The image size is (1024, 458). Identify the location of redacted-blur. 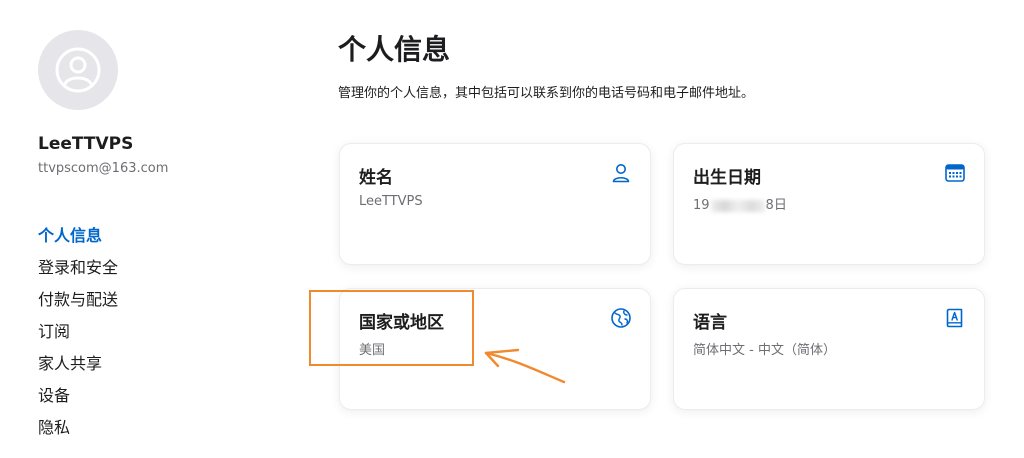
(737, 205).